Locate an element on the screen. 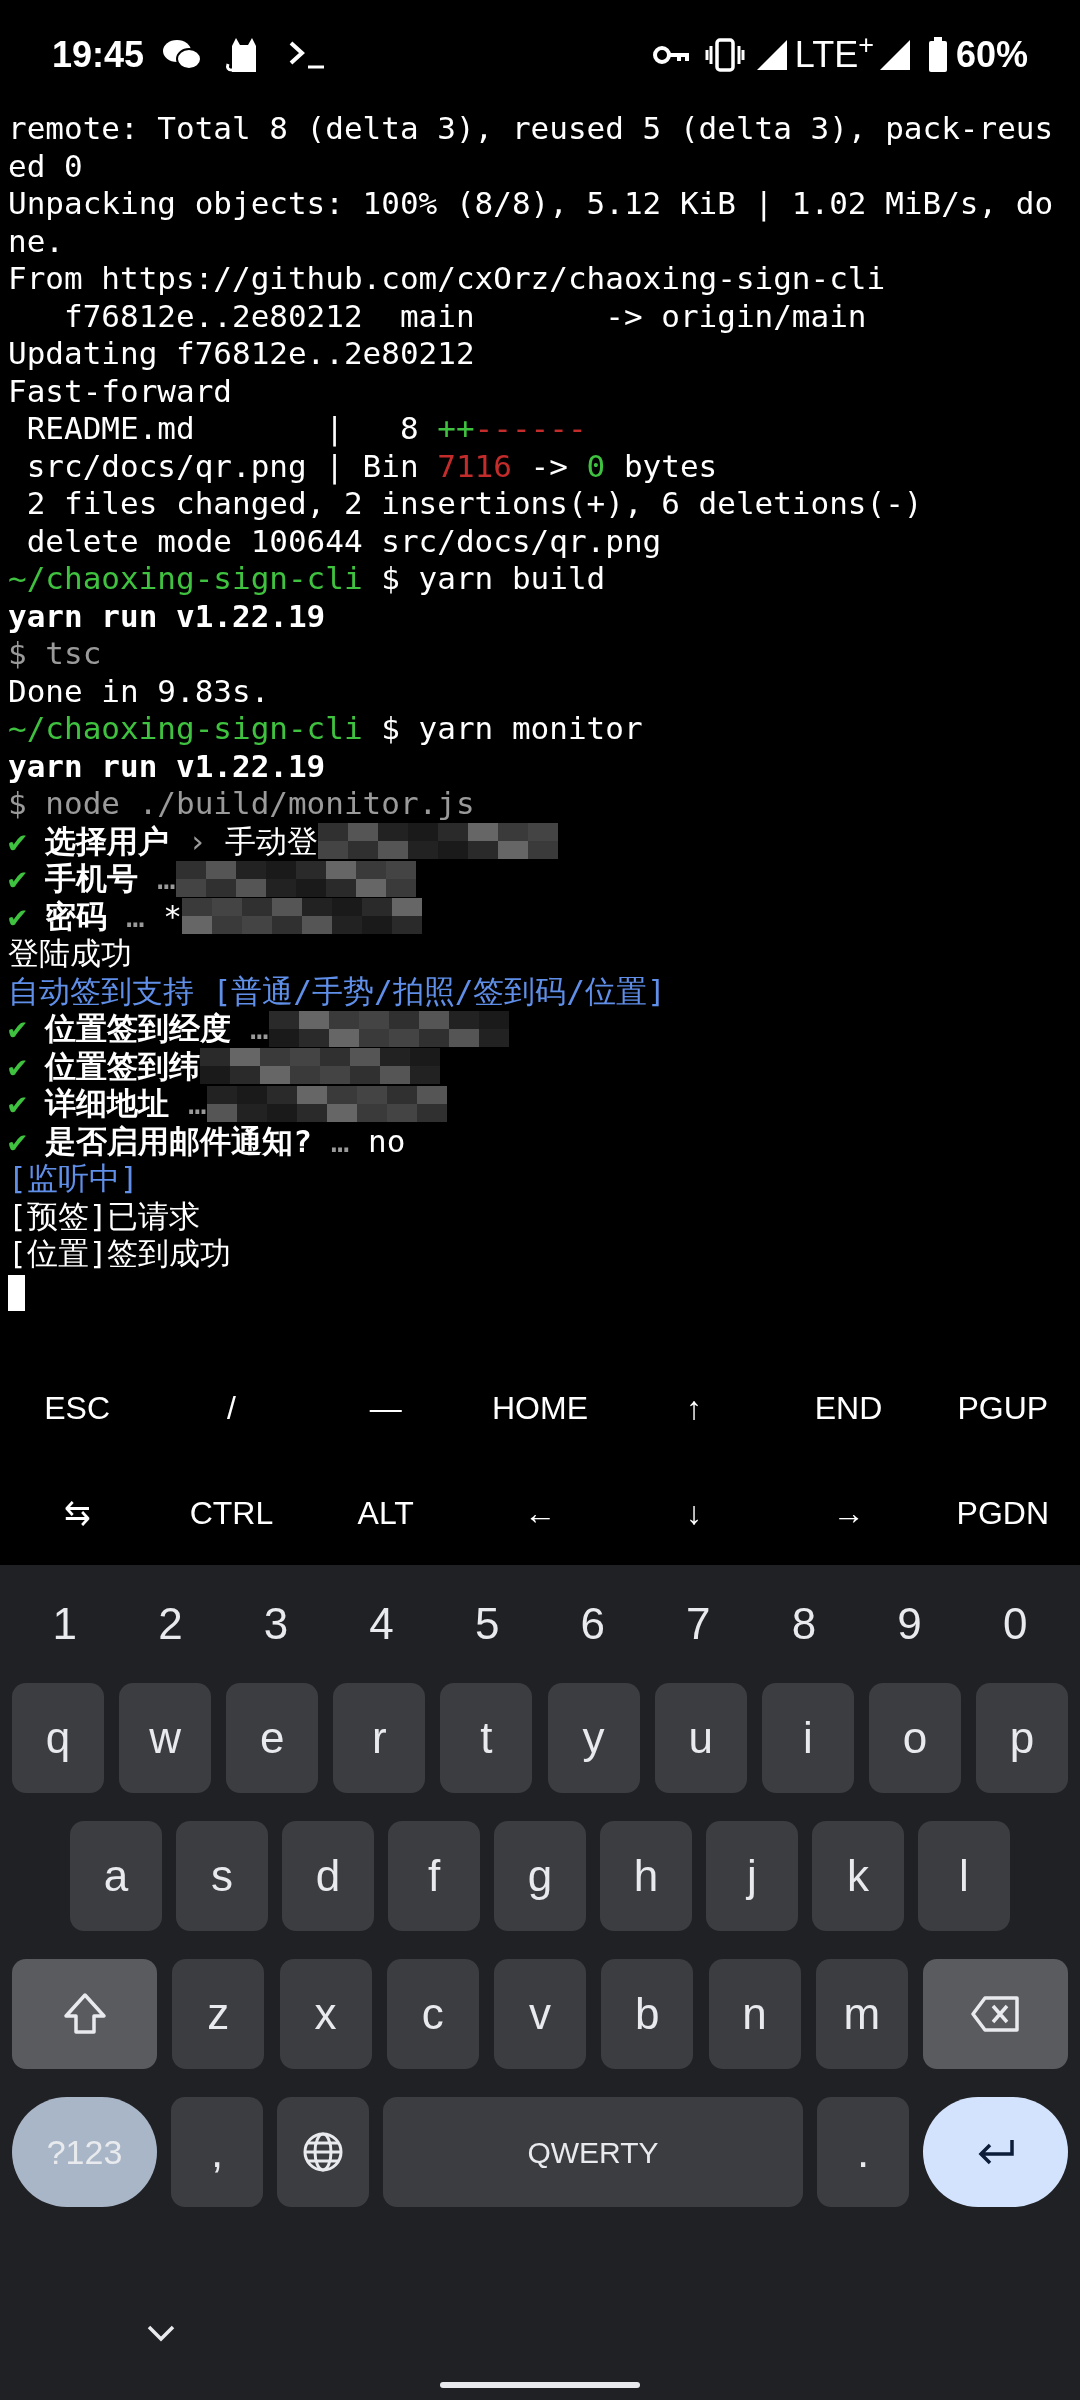  keyboard-key: f is located at coordinates (434, 1876).